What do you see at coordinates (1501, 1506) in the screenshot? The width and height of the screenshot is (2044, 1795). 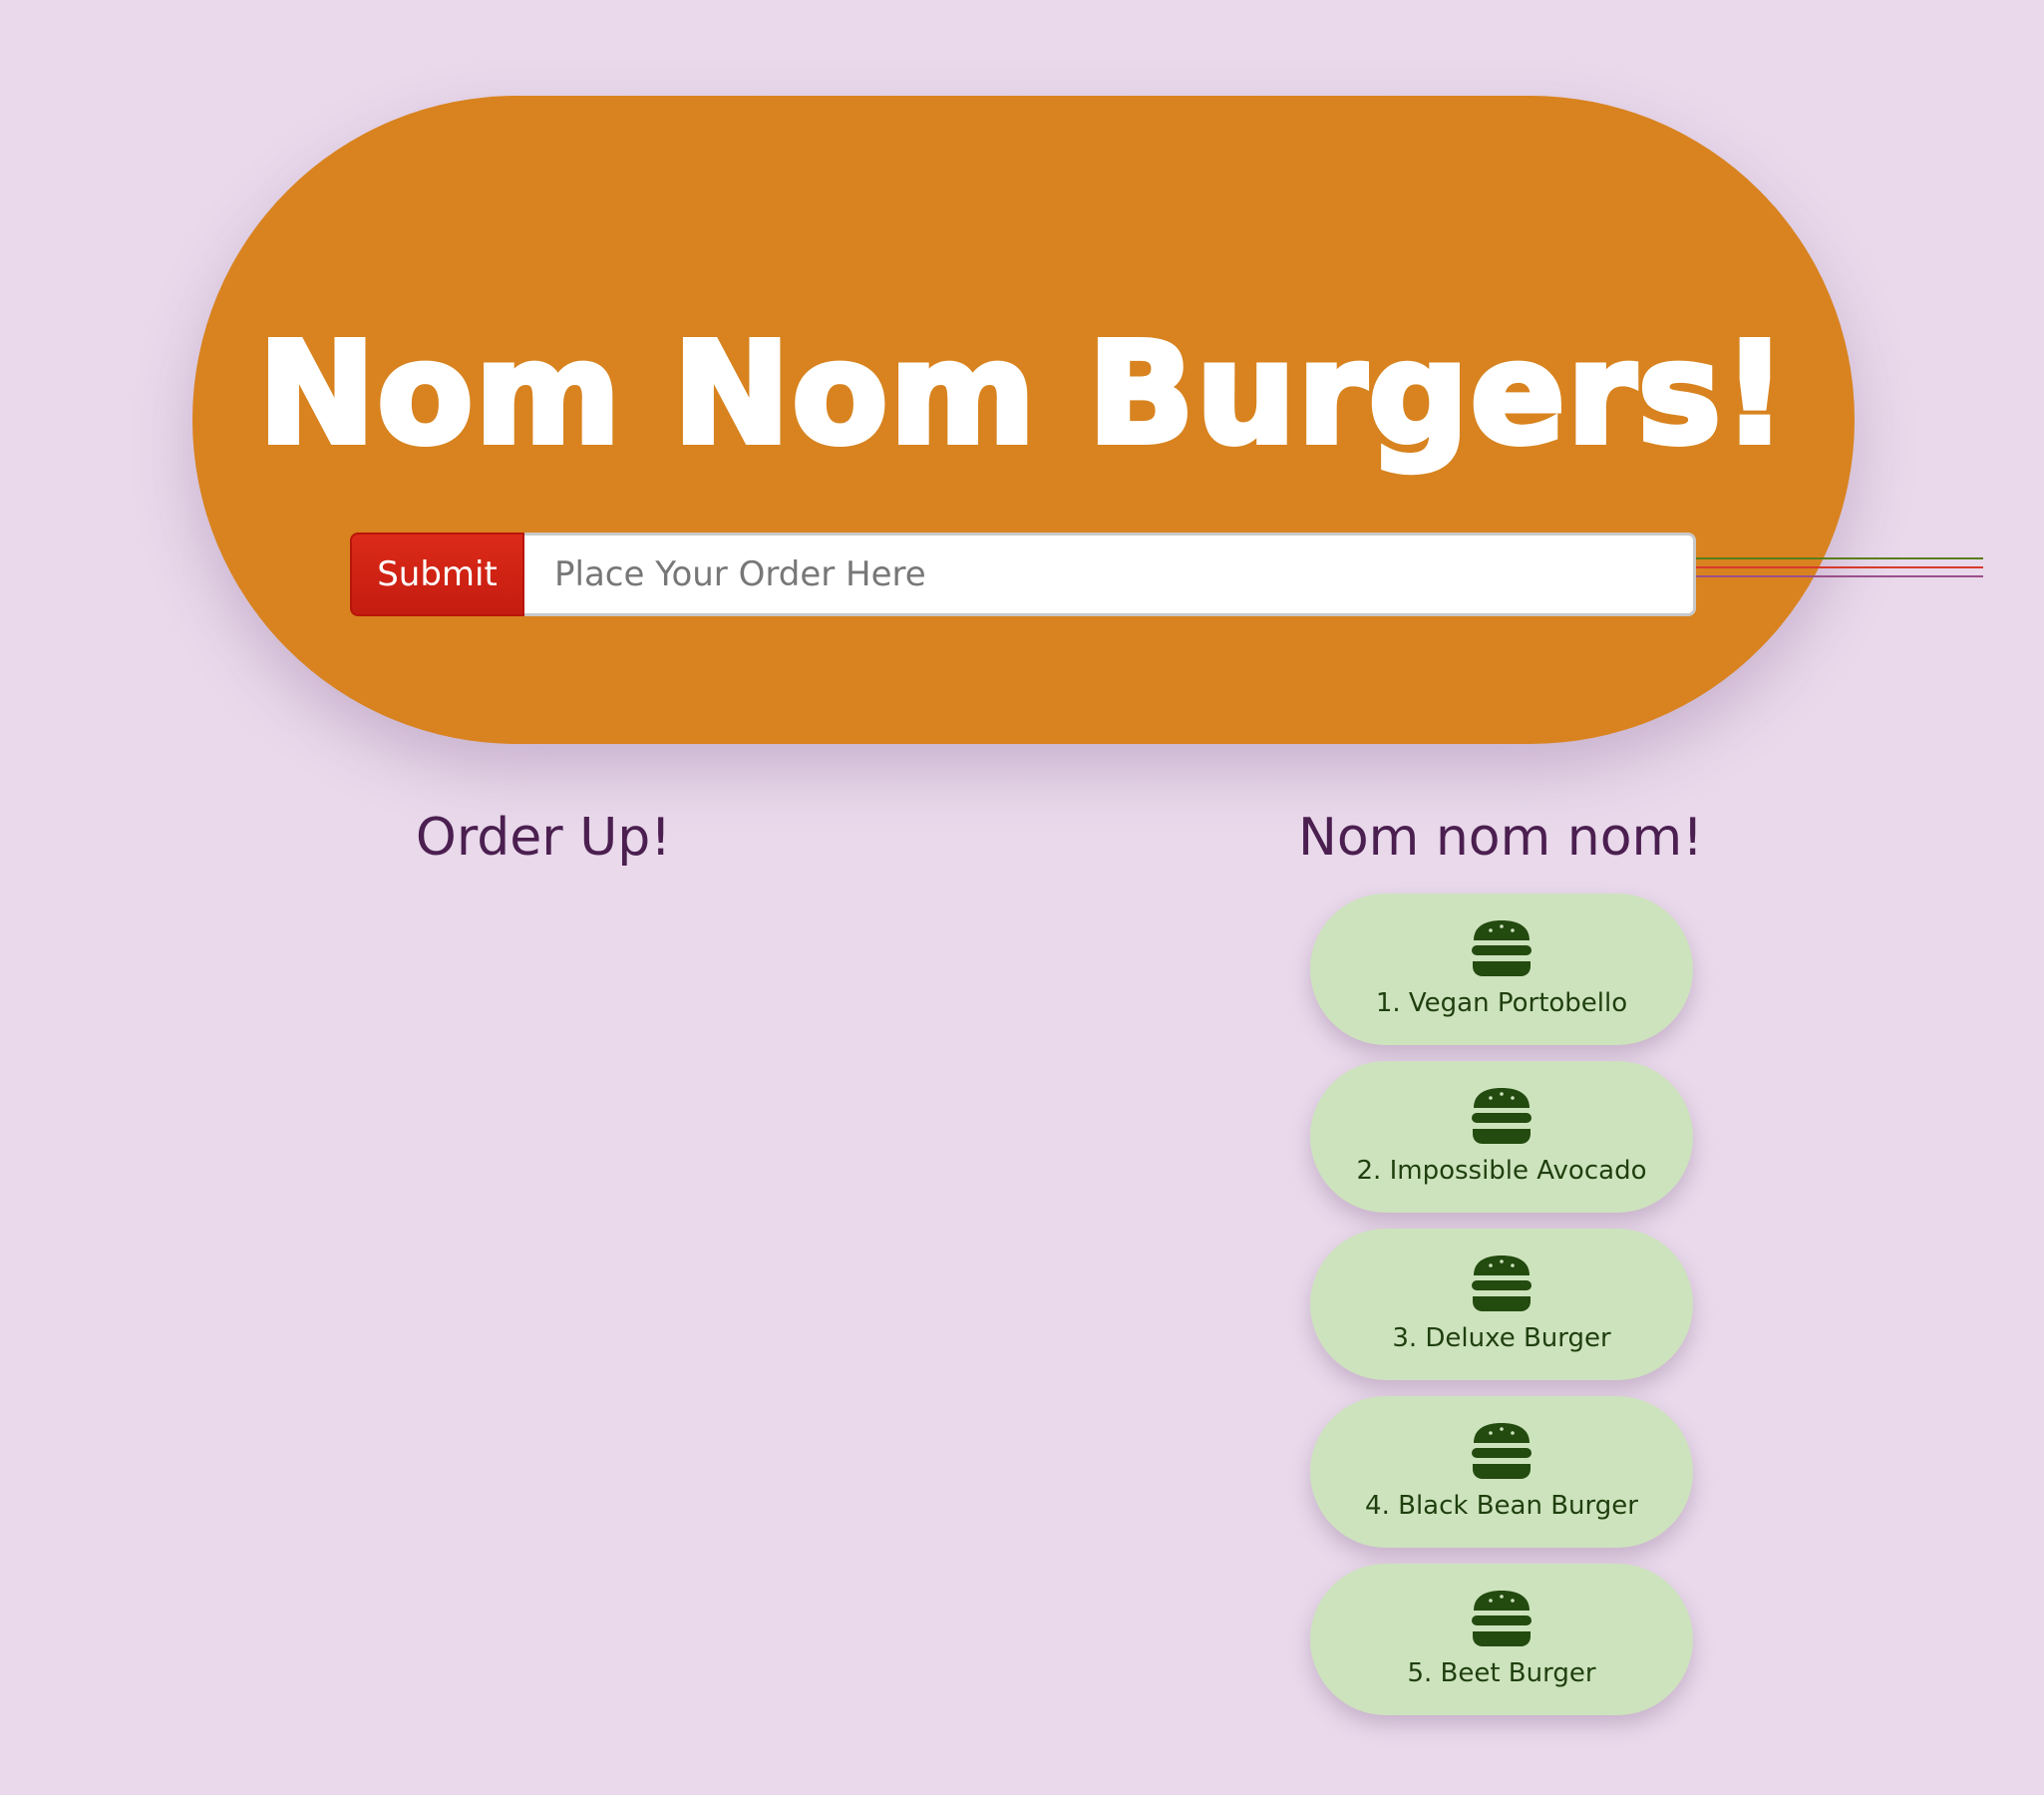 I see `burger-label: 4. Black Bean Burger` at bounding box center [1501, 1506].